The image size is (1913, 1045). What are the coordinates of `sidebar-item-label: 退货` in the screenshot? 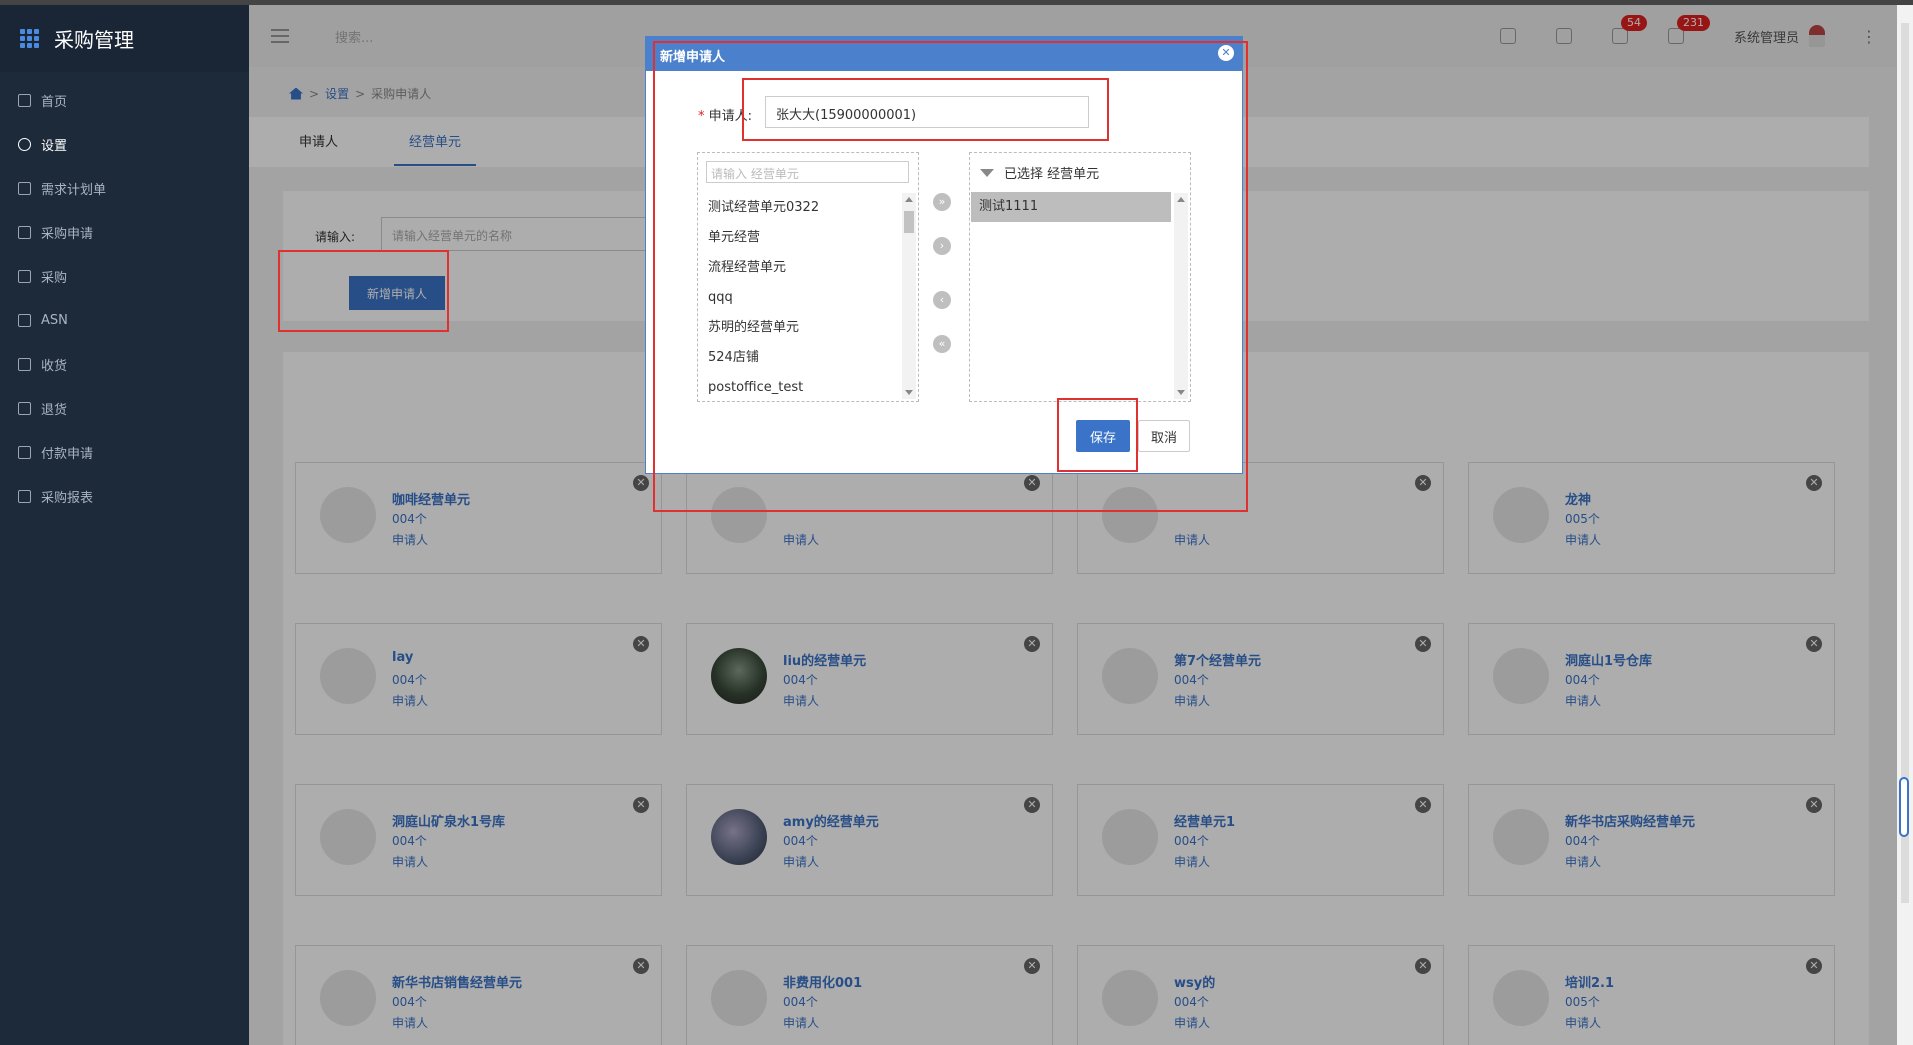 It's located at (54, 410).